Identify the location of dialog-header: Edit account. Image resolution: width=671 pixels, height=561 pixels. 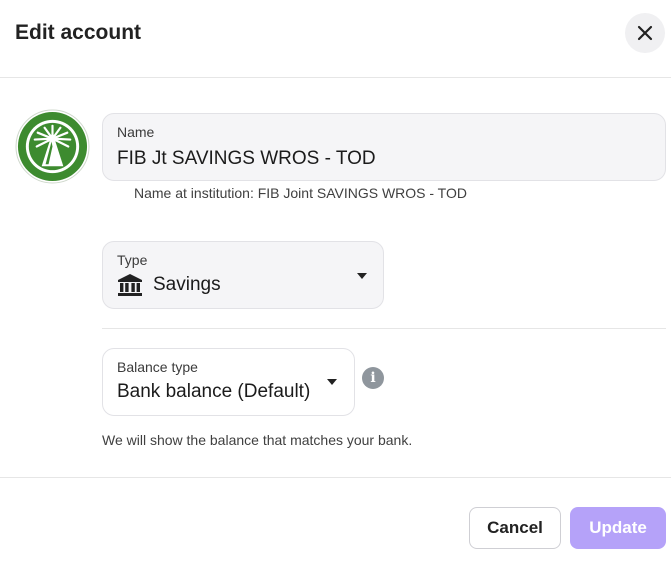
(335, 39).